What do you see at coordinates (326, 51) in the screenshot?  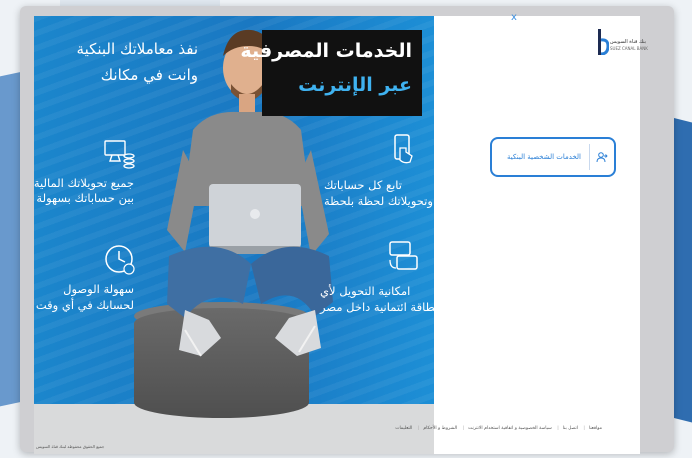 I see `headline-line-1: الخدمات المصرفية` at bounding box center [326, 51].